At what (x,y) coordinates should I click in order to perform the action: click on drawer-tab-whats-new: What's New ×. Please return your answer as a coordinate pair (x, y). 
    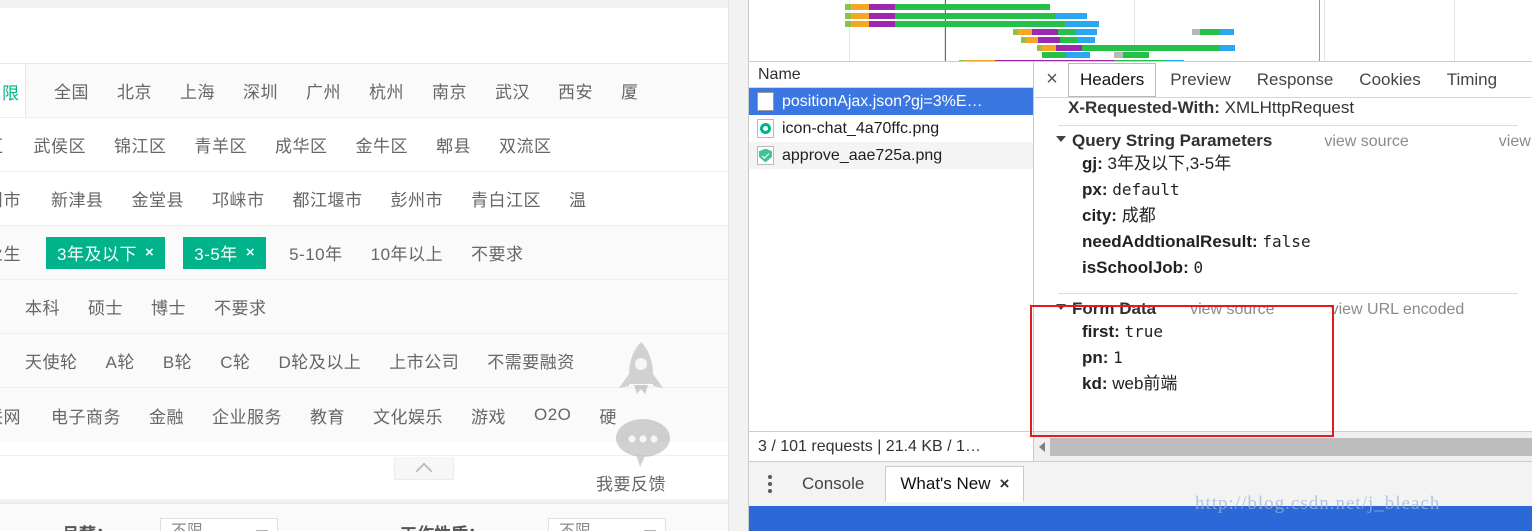
    Looking at the image, I should click on (955, 484).